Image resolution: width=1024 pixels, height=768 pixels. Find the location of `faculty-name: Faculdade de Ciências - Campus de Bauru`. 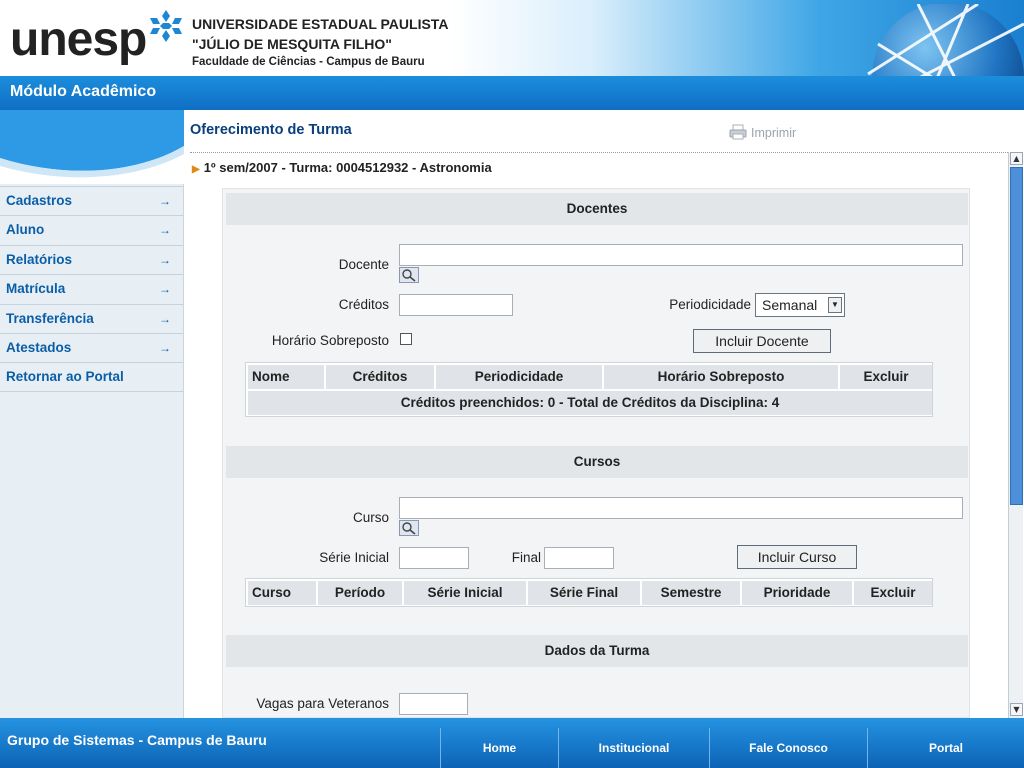

faculty-name: Faculdade de Ciências - Campus de Bauru is located at coordinates (308, 62).